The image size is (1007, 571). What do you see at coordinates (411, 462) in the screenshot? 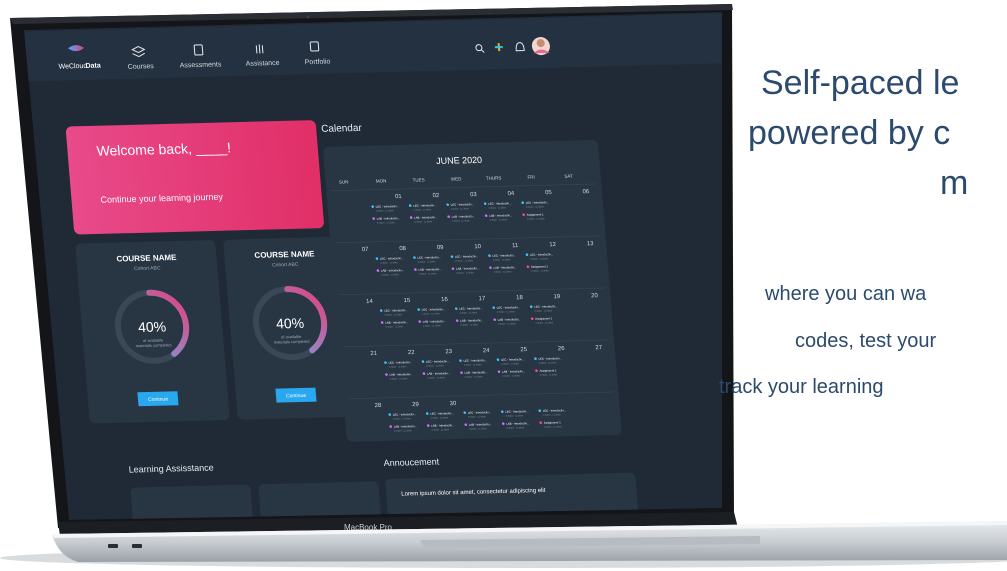
I see `announcement-title: Annoucement` at bounding box center [411, 462].